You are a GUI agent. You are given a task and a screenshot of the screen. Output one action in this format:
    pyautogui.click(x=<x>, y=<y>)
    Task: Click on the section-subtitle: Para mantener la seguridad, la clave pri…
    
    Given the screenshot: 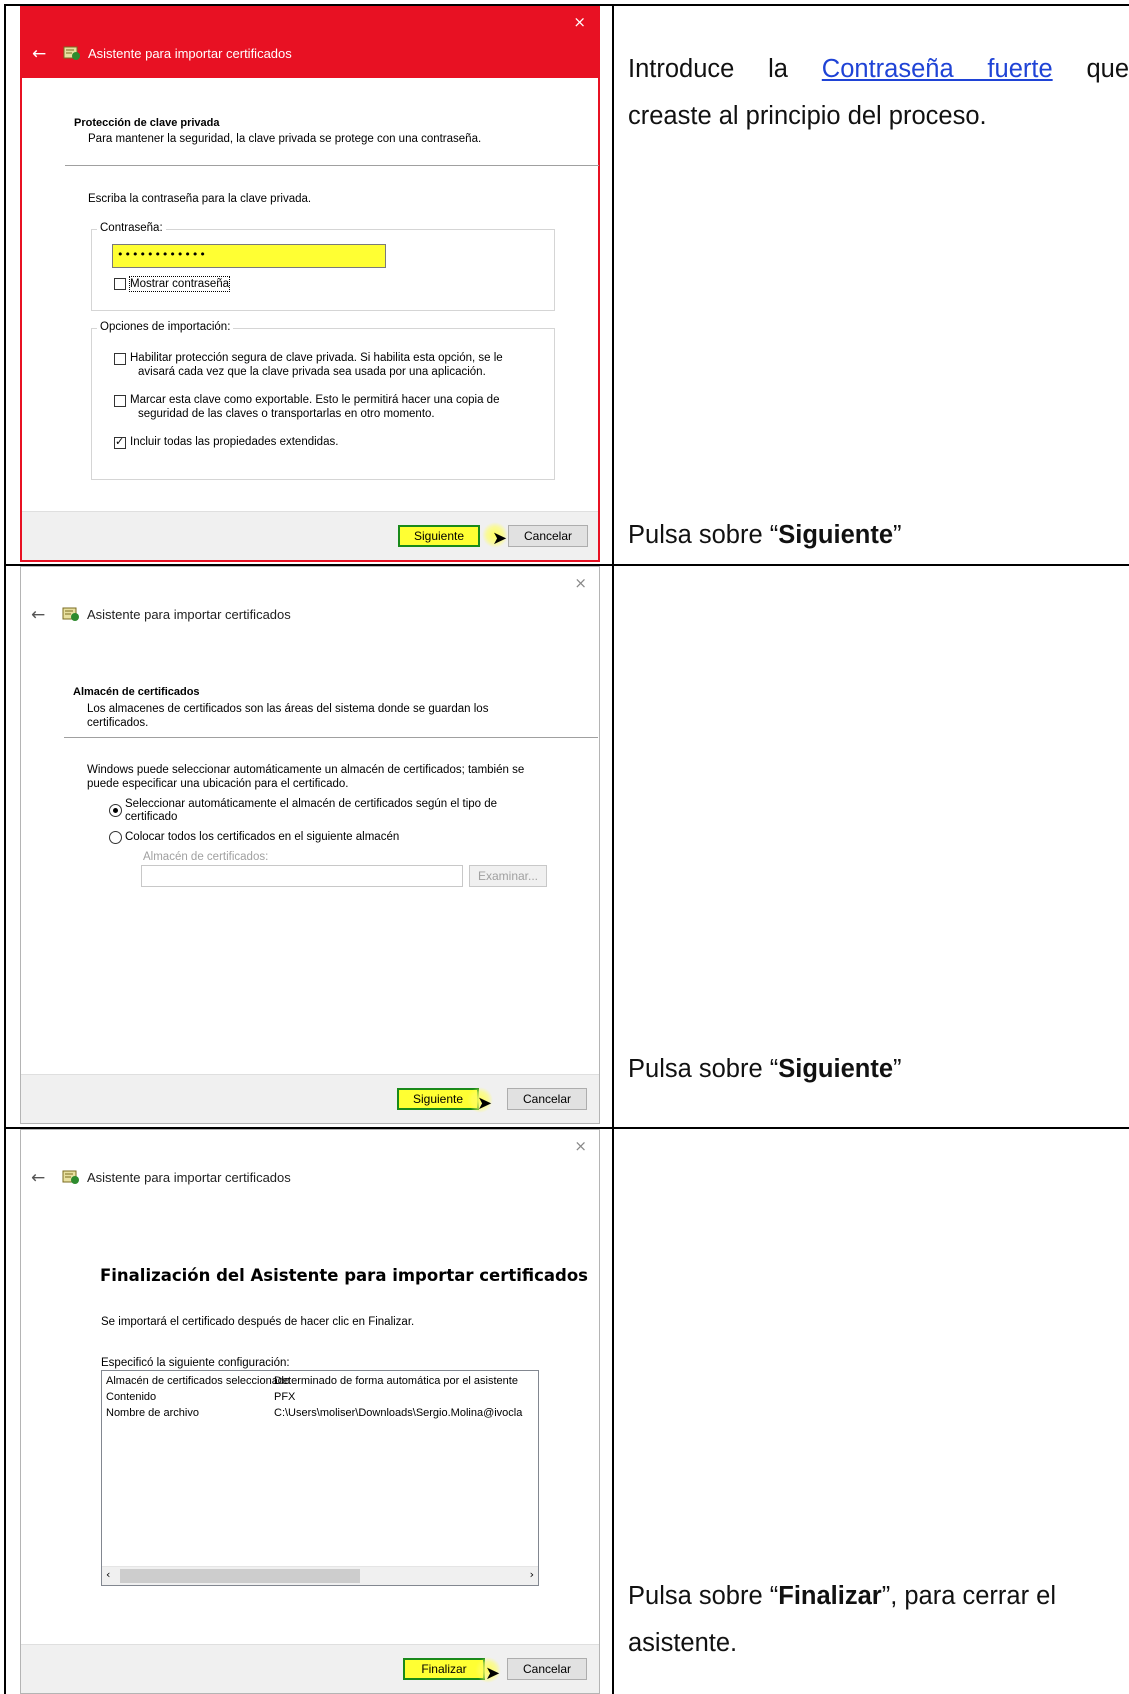 What is the action you would take?
    pyautogui.click(x=285, y=139)
    